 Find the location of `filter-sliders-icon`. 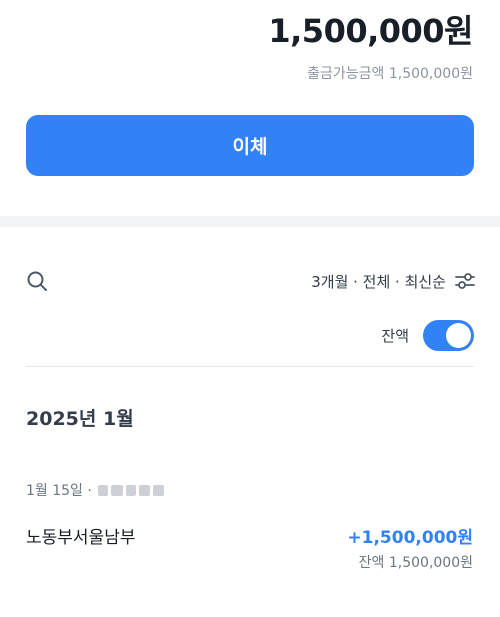

filter-sliders-icon is located at coordinates (465, 281).